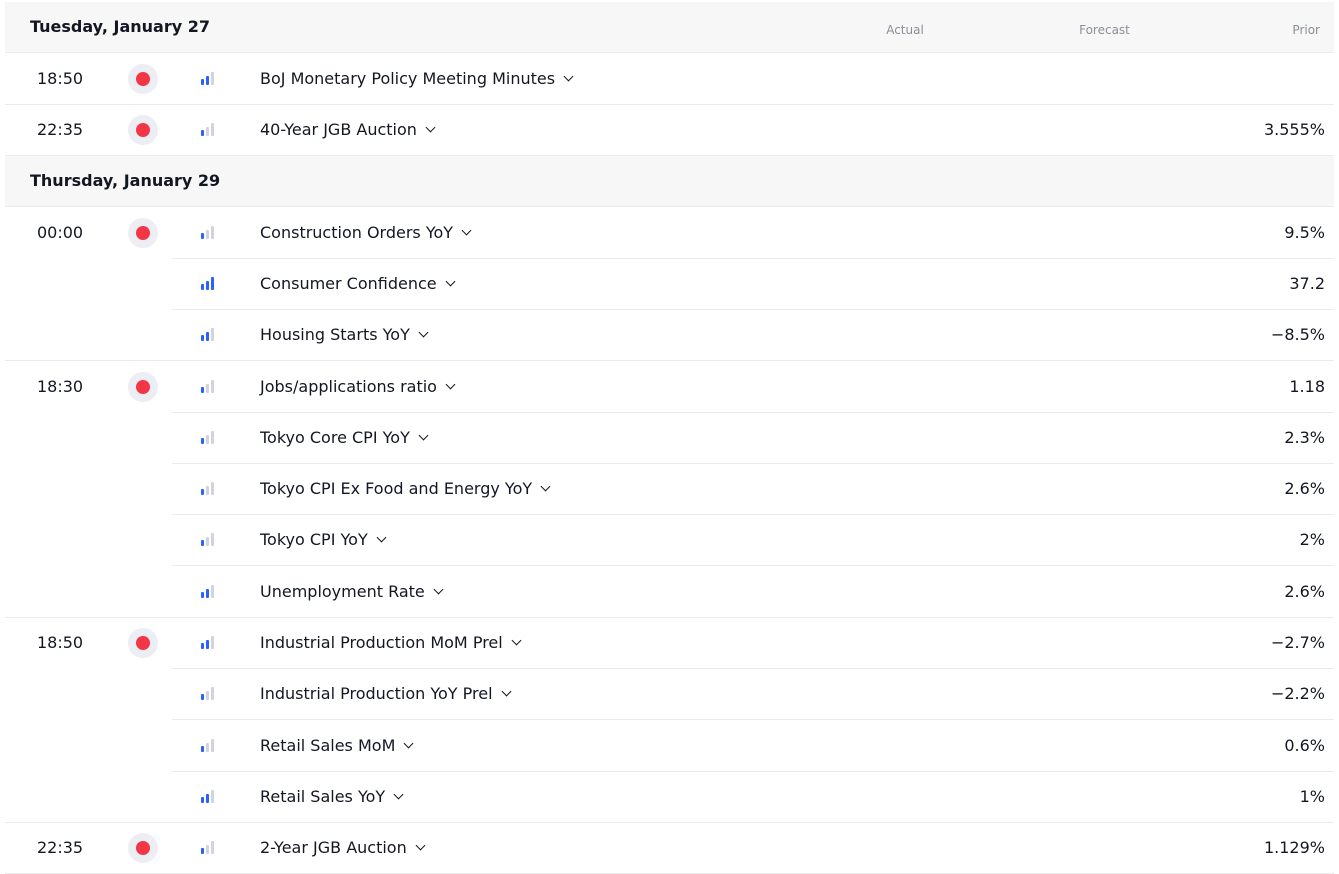 This screenshot has height=874, width=1339. I want to click on prior-value: 1.129%, so click(1294, 848).